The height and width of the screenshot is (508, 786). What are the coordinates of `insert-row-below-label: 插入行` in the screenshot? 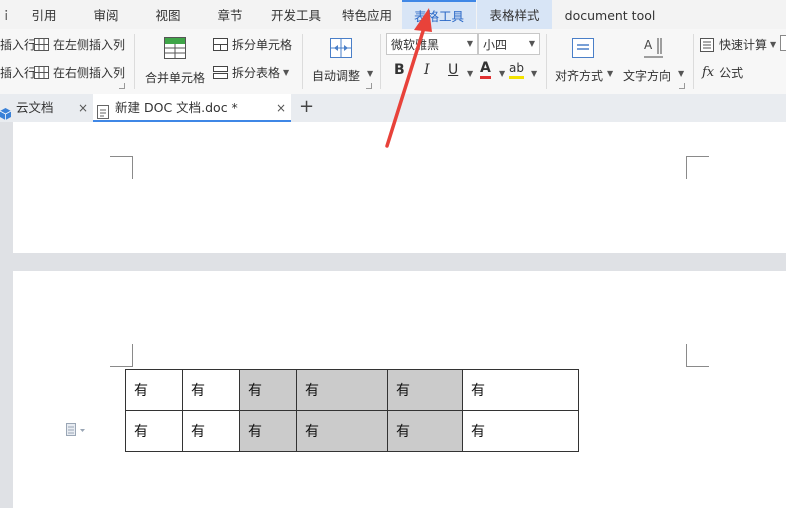 It's located at (18, 72).